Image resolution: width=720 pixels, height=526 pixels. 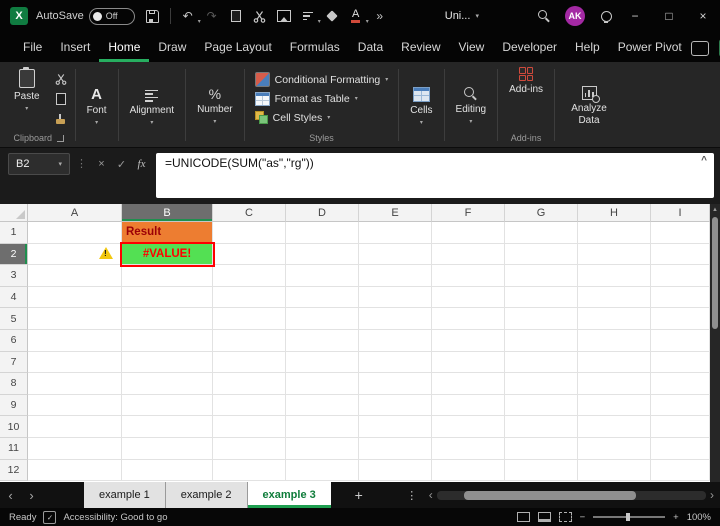 I want to click on column-header-H: H, so click(x=614, y=213).